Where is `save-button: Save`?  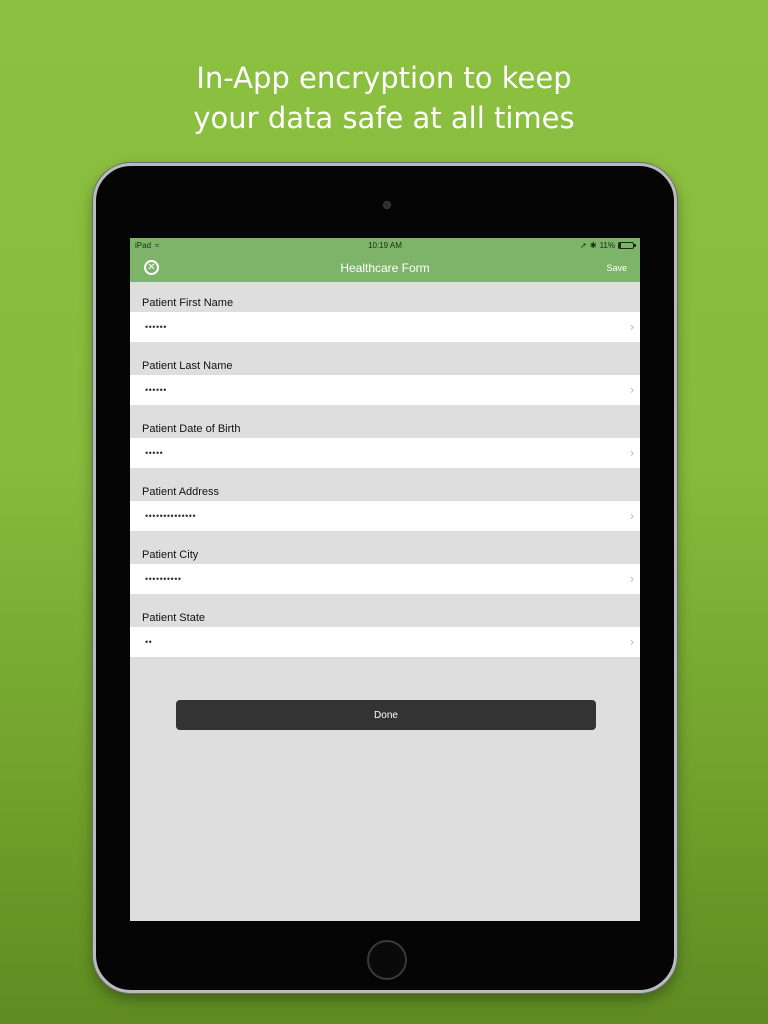
save-button: Save is located at coordinates (616, 268).